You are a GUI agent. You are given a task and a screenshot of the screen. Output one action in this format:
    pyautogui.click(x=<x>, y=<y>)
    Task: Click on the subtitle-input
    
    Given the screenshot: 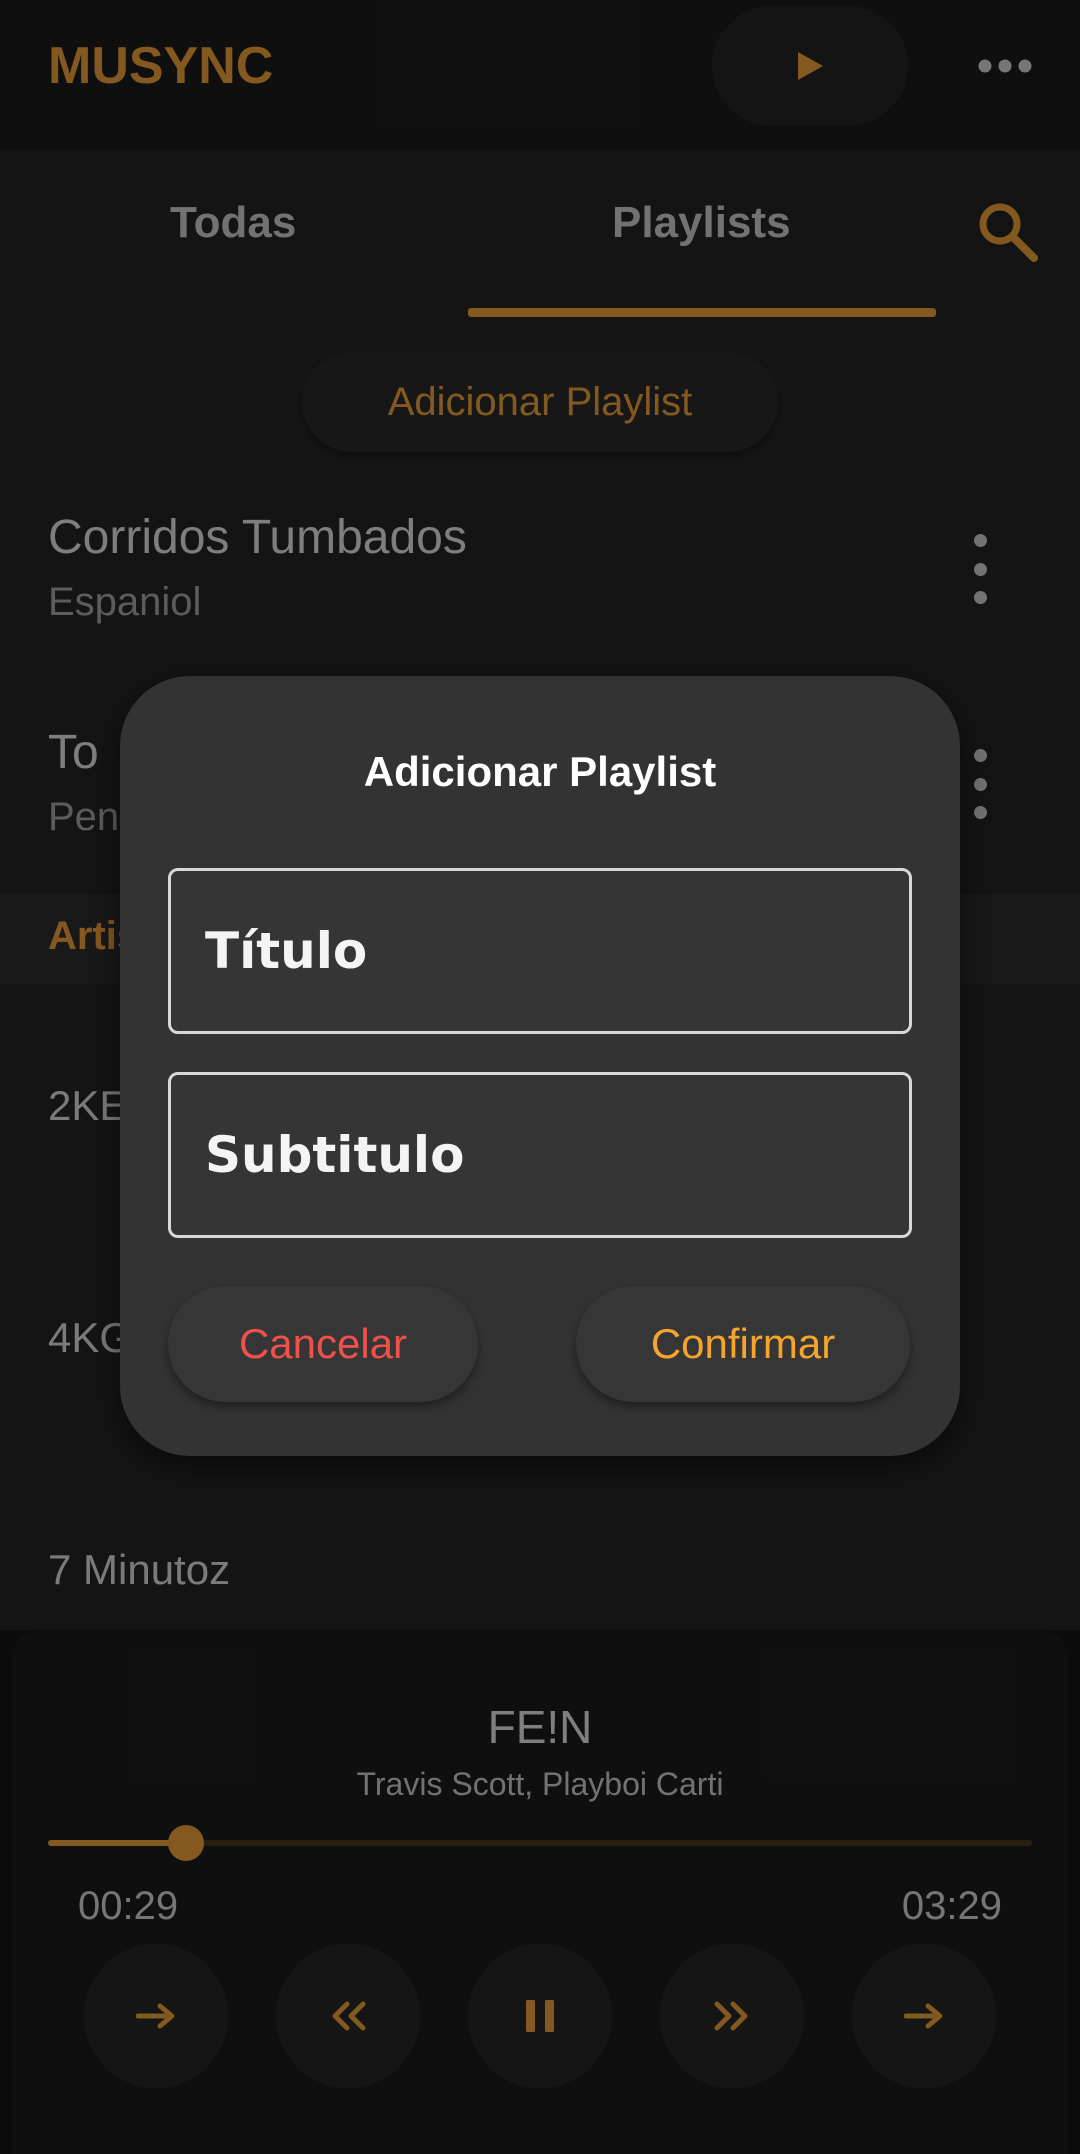 What is the action you would take?
    pyautogui.click(x=540, y=1155)
    